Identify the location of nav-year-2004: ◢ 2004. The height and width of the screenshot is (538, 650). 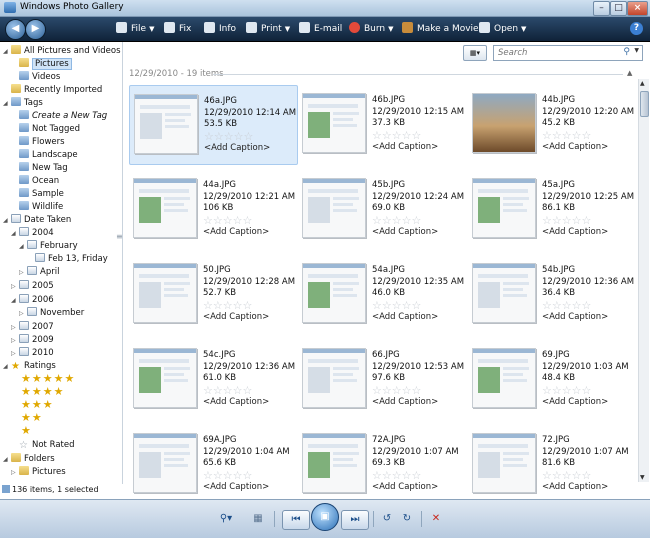
(32, 233).